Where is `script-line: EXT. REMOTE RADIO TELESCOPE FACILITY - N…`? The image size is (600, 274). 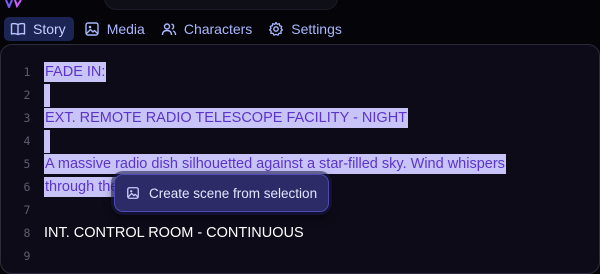 script-line: EXT. REMOTE RADIO TELESCOPE FACILITY - N… is located at coordinates (226, 118).